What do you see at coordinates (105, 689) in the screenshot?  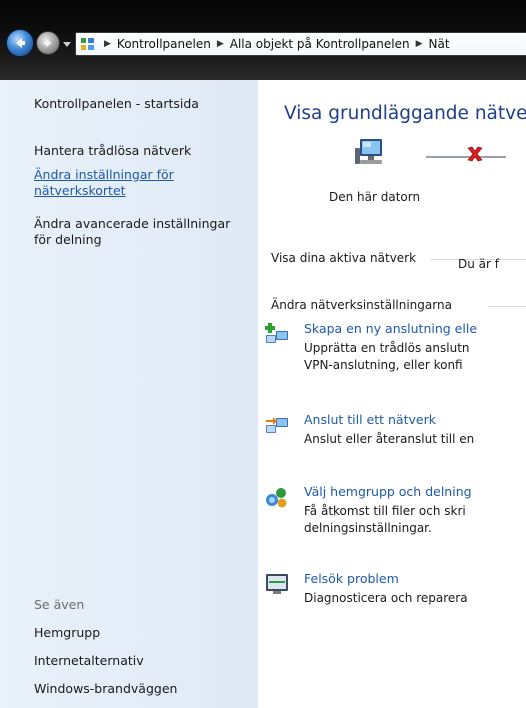 I see `see-also-firewall-link: Windows-brandväggen` at bounding box center [105, 689].